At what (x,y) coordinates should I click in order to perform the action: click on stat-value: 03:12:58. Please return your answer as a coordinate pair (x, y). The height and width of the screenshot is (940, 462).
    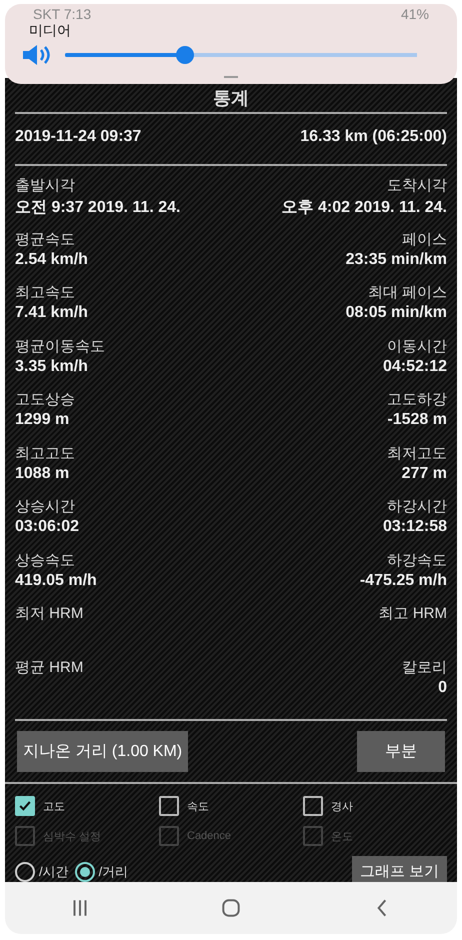
    Looking at the image, I should click on (414, 527).